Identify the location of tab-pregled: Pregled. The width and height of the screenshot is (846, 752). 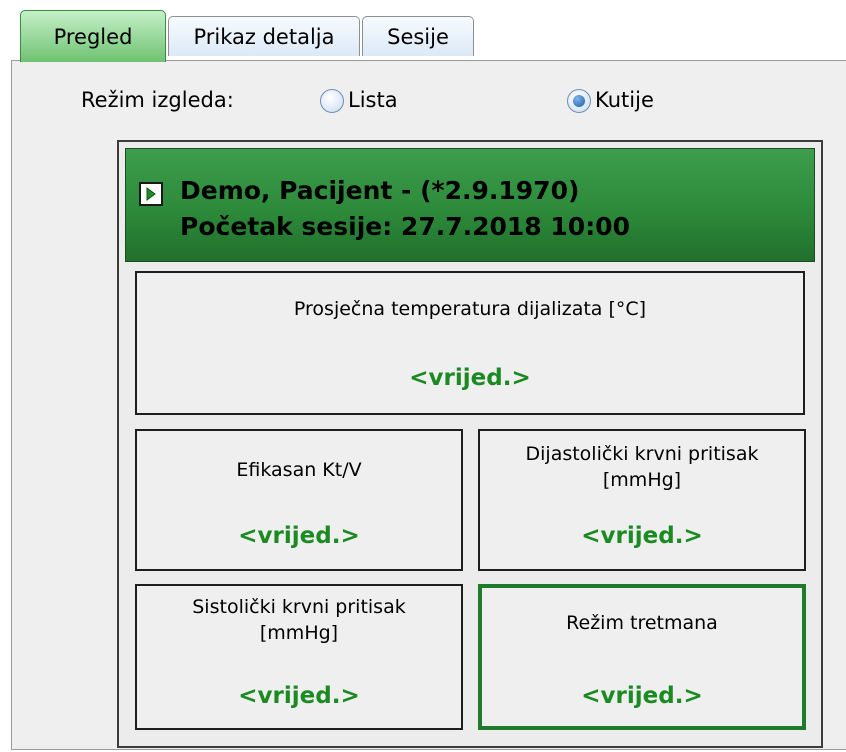
(93, 36).